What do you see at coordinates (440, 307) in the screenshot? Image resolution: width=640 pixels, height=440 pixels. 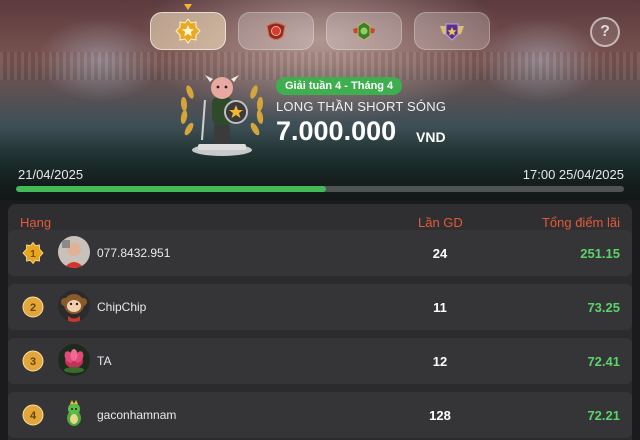 I see `trade-count: 11` at bounding box center [440, 307].